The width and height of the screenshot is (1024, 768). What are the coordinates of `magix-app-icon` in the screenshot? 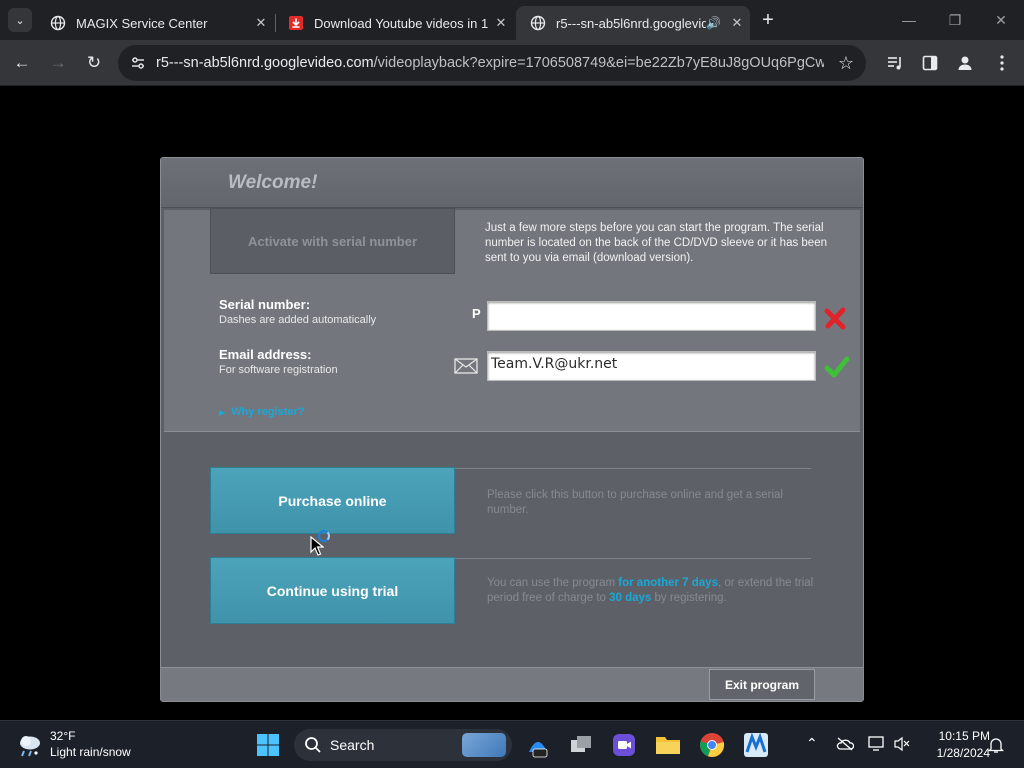 It's located at (756, 744).